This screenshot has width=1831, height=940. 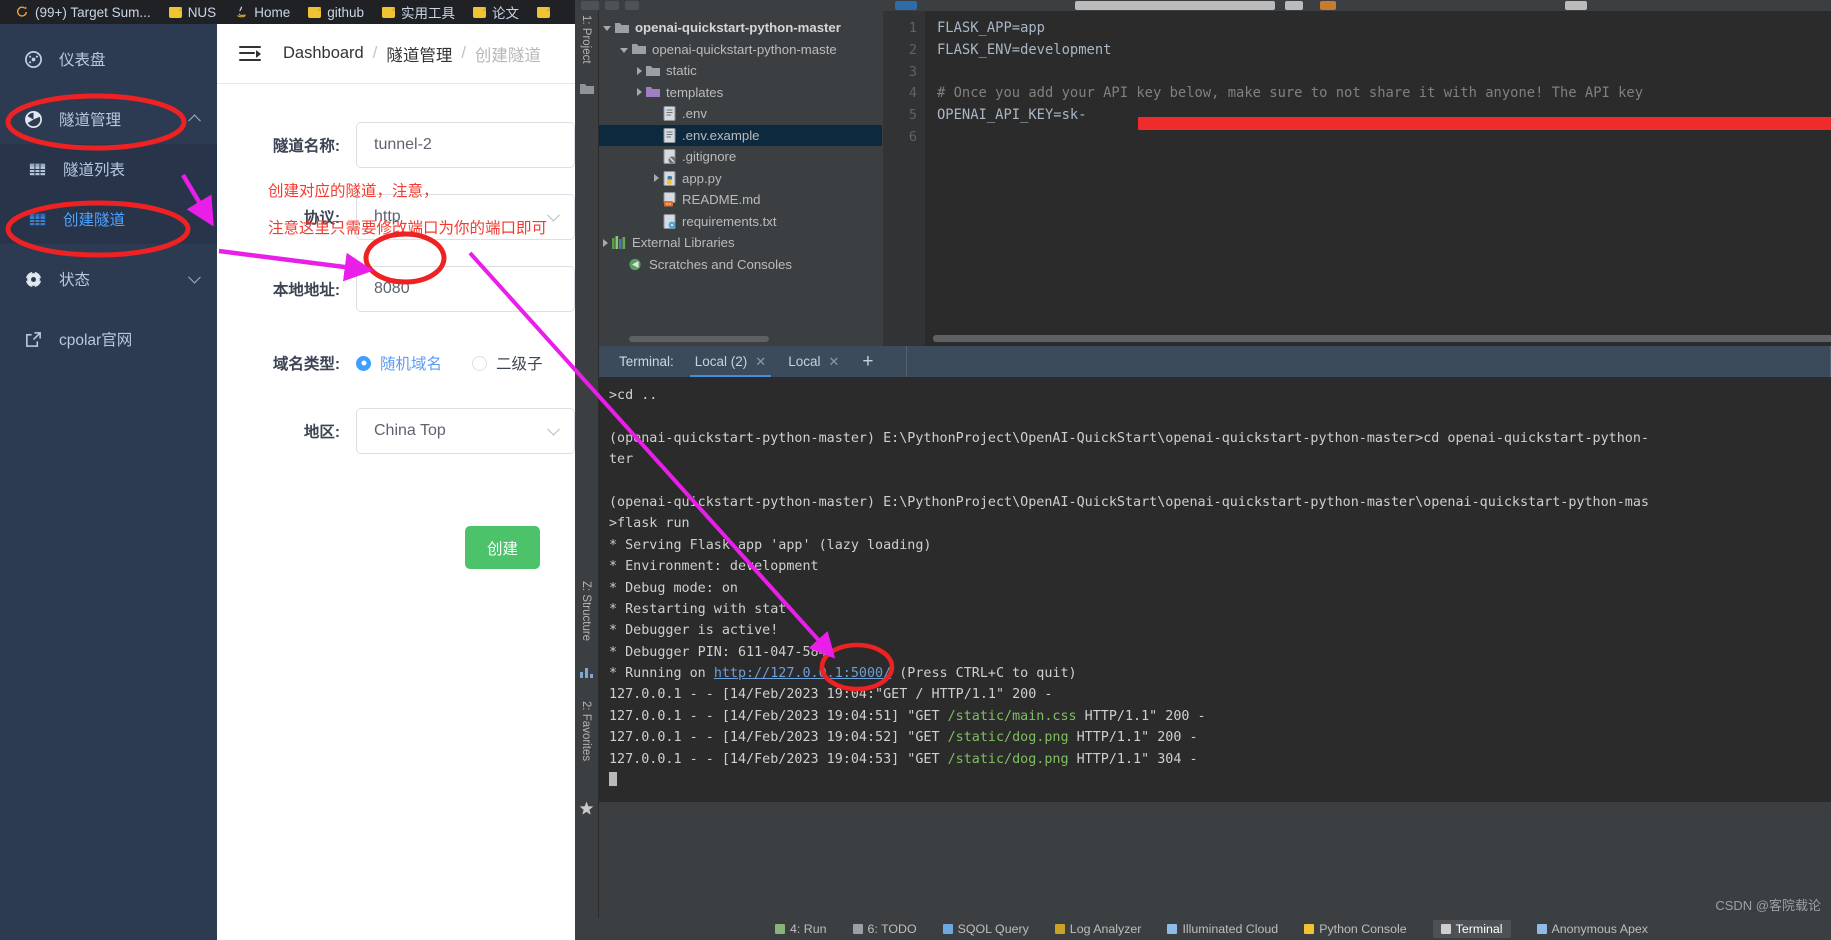 I want to click on project-tree-label: README.md, so click(x=721, y=200).